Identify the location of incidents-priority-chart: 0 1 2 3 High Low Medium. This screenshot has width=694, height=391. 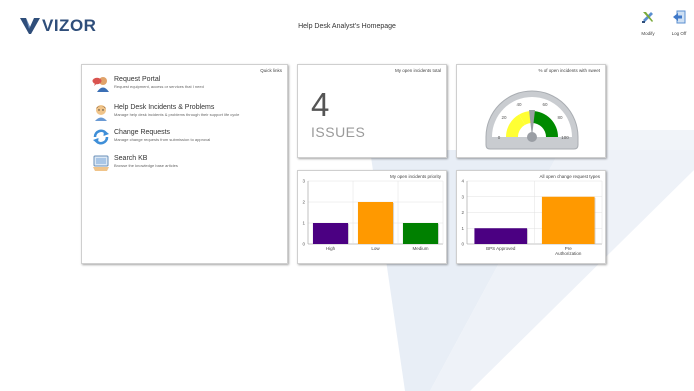
(373, 215).